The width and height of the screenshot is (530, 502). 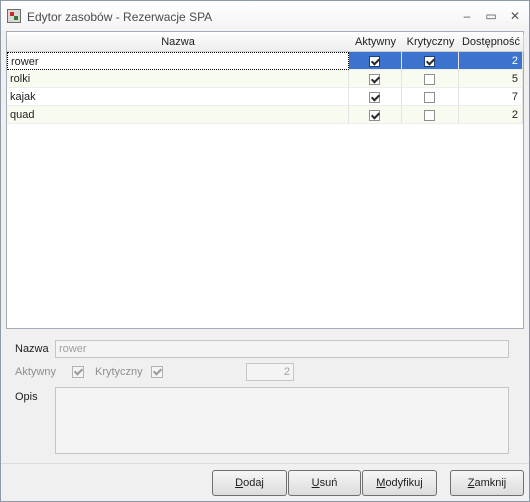 I want to click on close-button-rest: amknij, so click(x=490, y=483).